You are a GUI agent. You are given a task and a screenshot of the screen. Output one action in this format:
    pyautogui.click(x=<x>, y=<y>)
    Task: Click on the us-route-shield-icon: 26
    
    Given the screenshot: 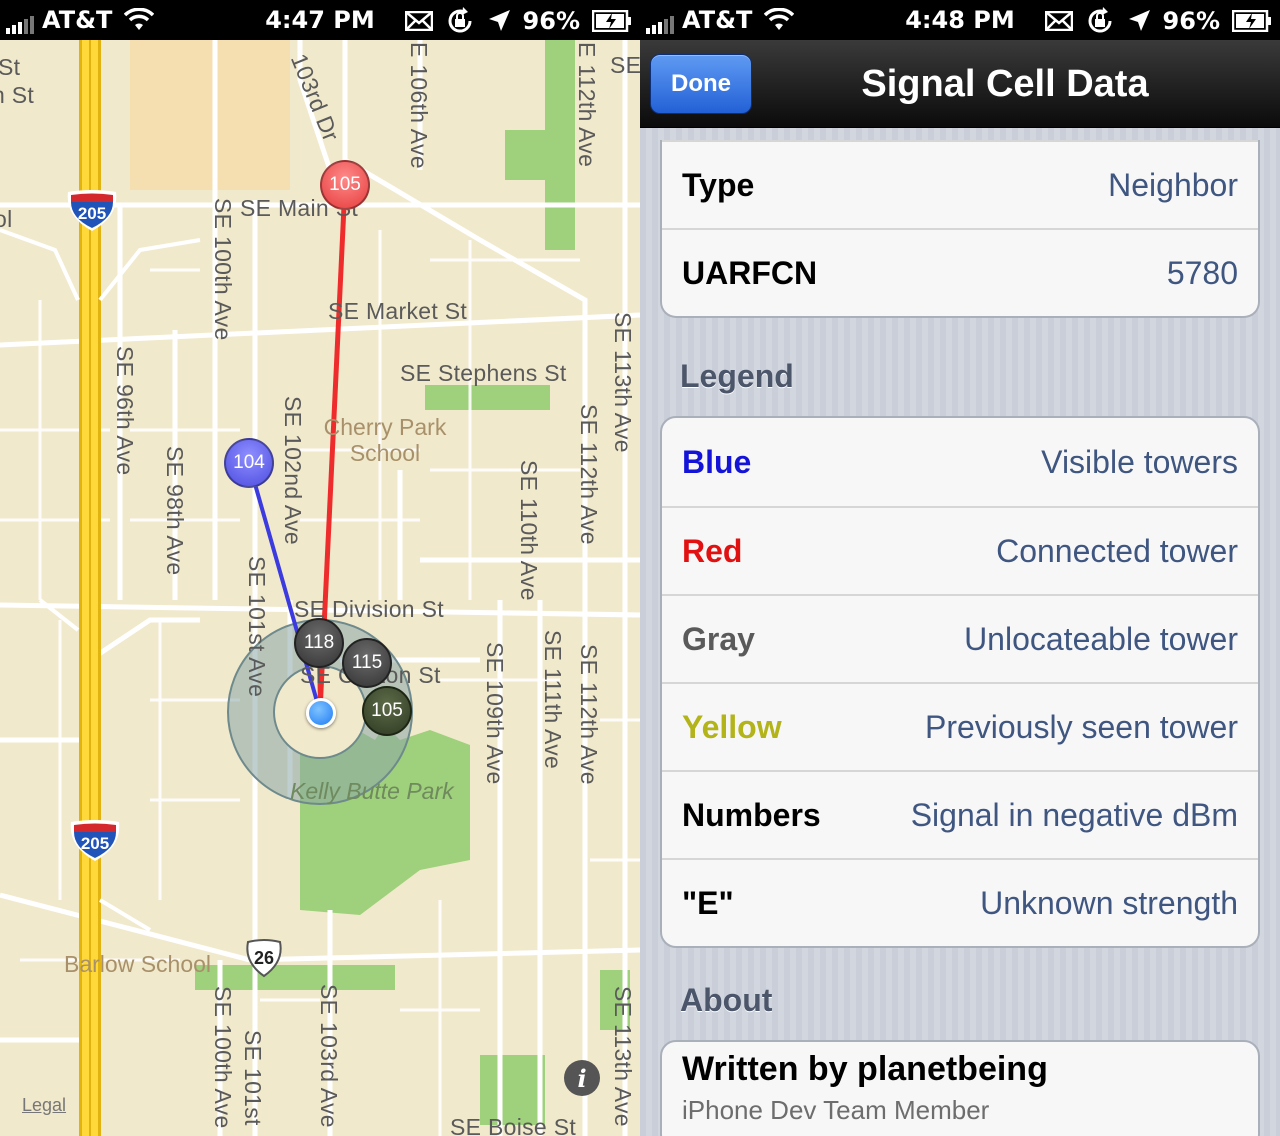 What is the action you would take?
    pyautogui.click(x=264, y=958)
    